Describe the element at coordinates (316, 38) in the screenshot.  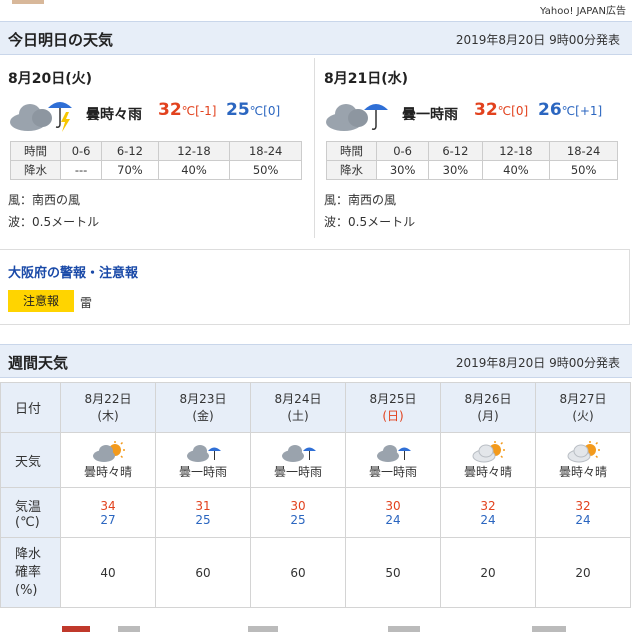
I see `today-tomorrow-header: 今日明日の天気 2019年8月20日 9時00分発表` at that location.